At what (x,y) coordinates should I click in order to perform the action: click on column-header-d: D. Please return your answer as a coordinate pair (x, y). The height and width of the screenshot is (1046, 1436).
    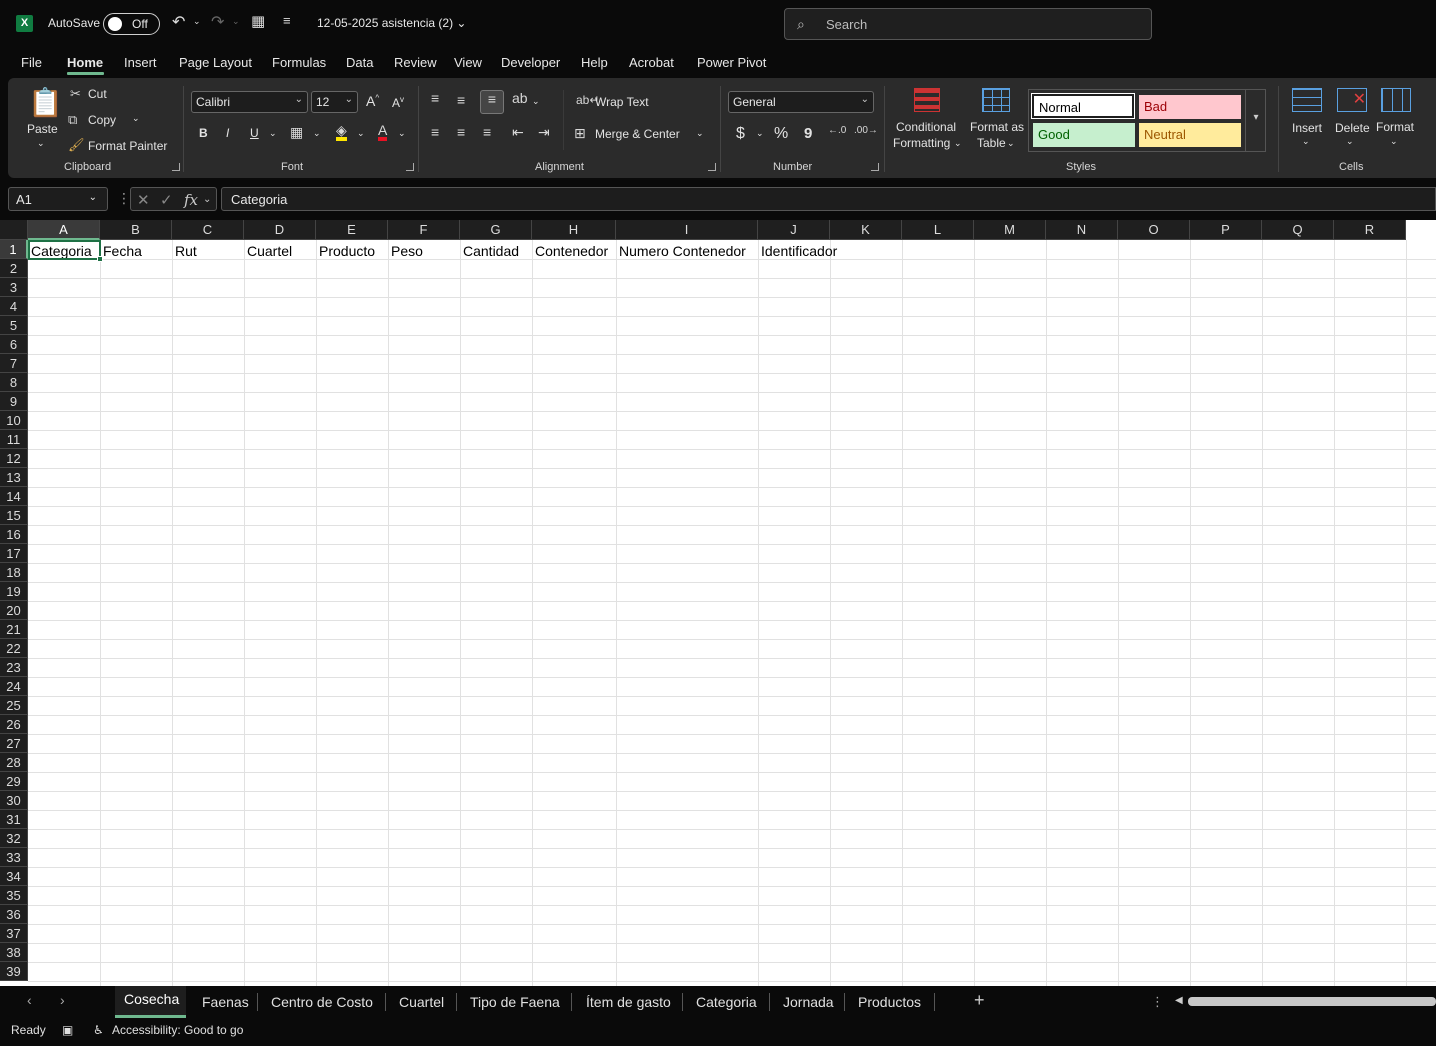
    Looking at the image, I should click on (280, 230).